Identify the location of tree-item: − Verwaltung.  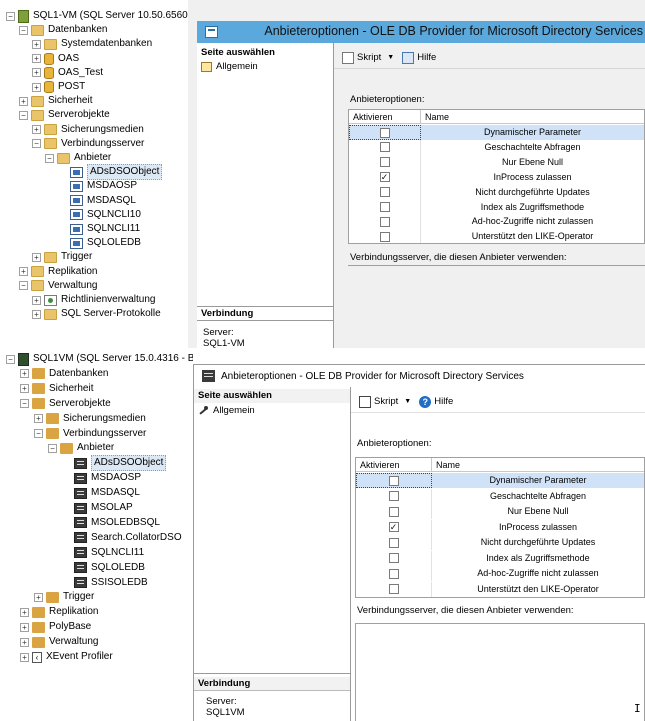
(58, 286).